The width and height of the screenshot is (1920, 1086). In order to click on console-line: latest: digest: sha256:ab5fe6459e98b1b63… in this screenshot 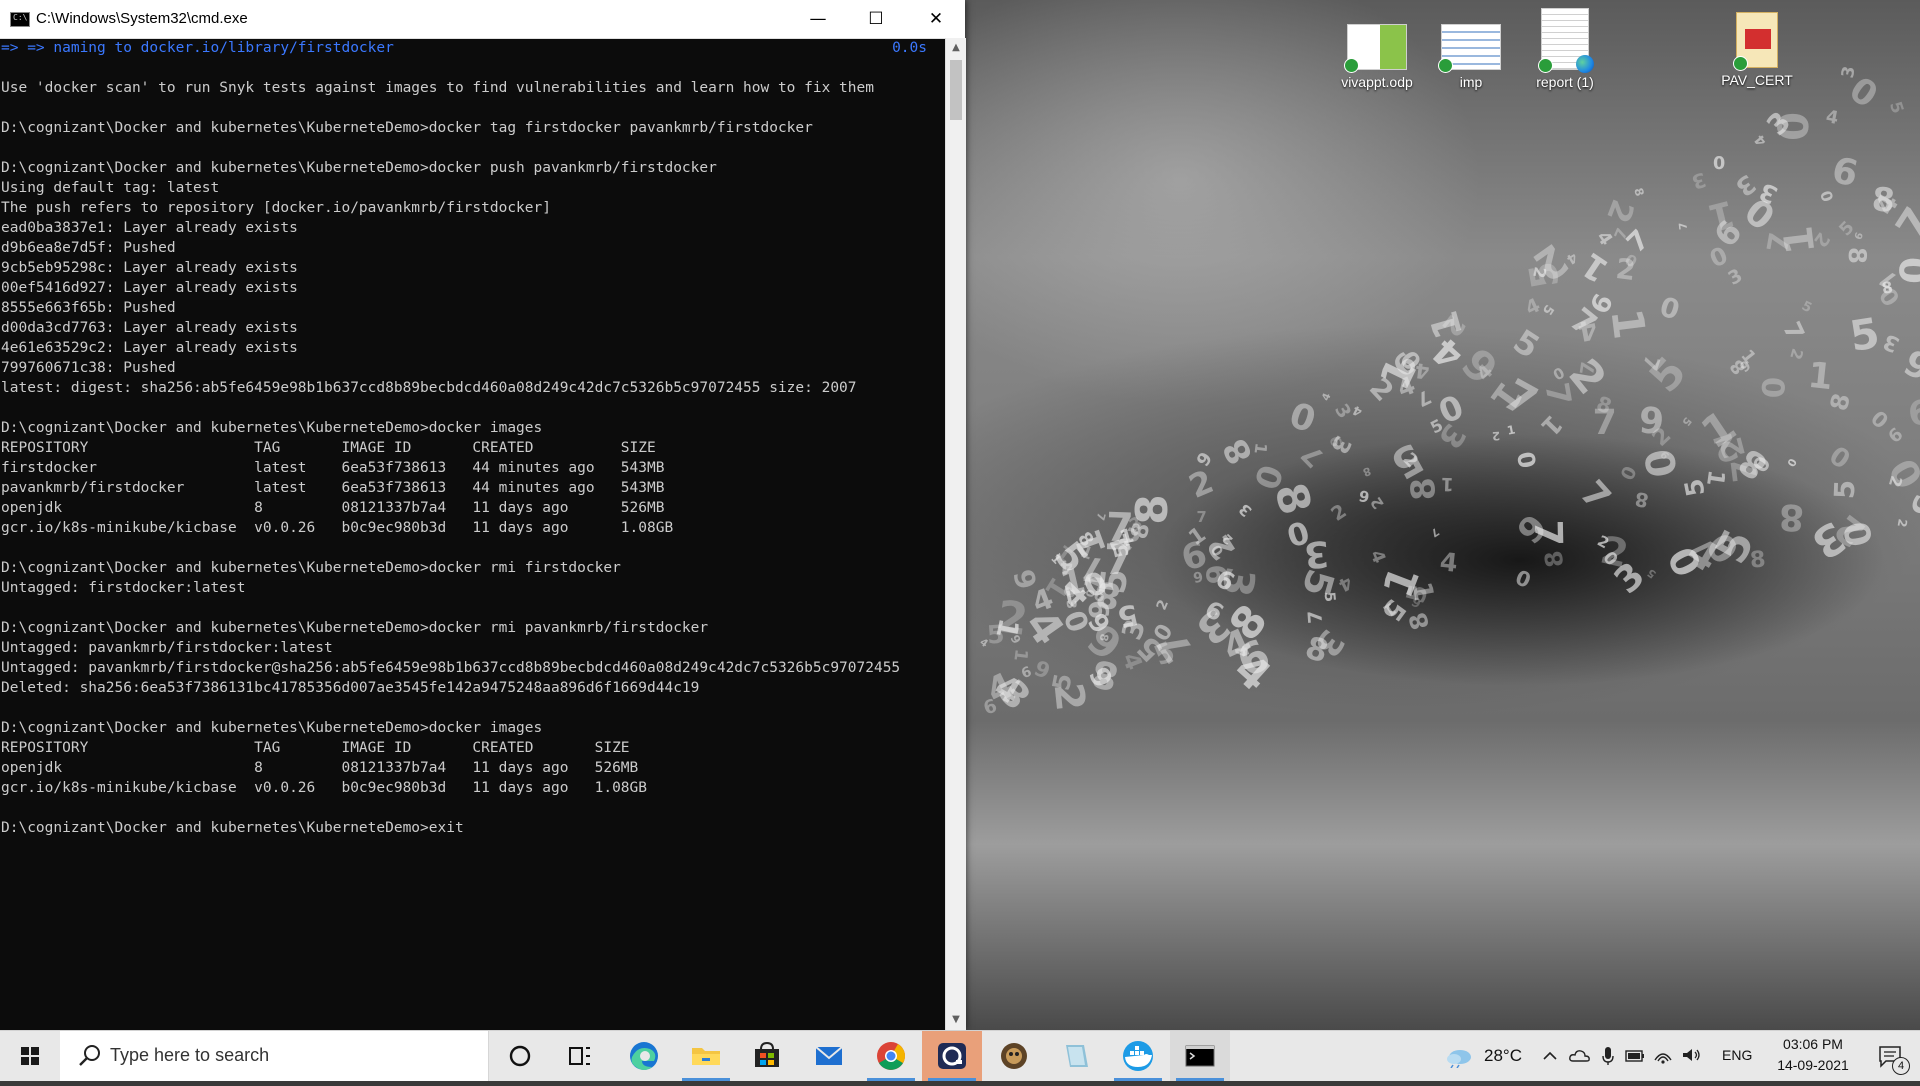, I will do `click(429, 388)`.